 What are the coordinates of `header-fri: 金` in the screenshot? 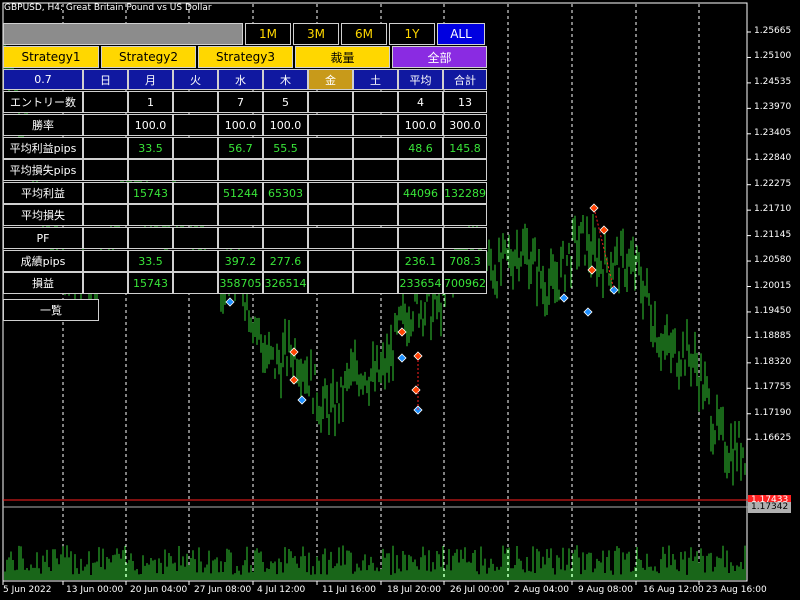 It's located at (330, 79).